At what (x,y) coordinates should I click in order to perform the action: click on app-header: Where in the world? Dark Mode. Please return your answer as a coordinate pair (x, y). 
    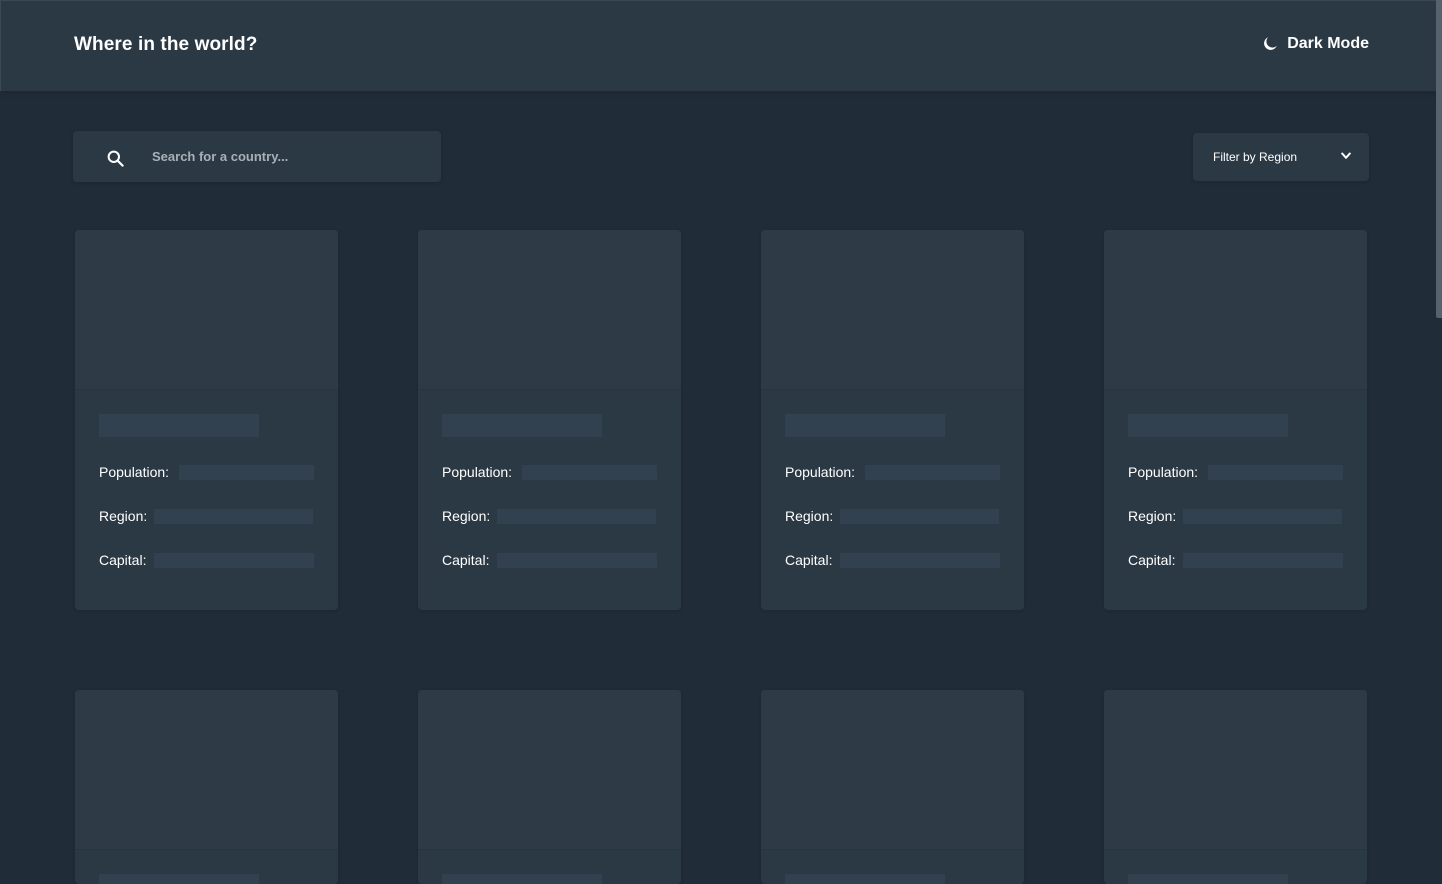
    Looking at the image, I should click on (721, 45).